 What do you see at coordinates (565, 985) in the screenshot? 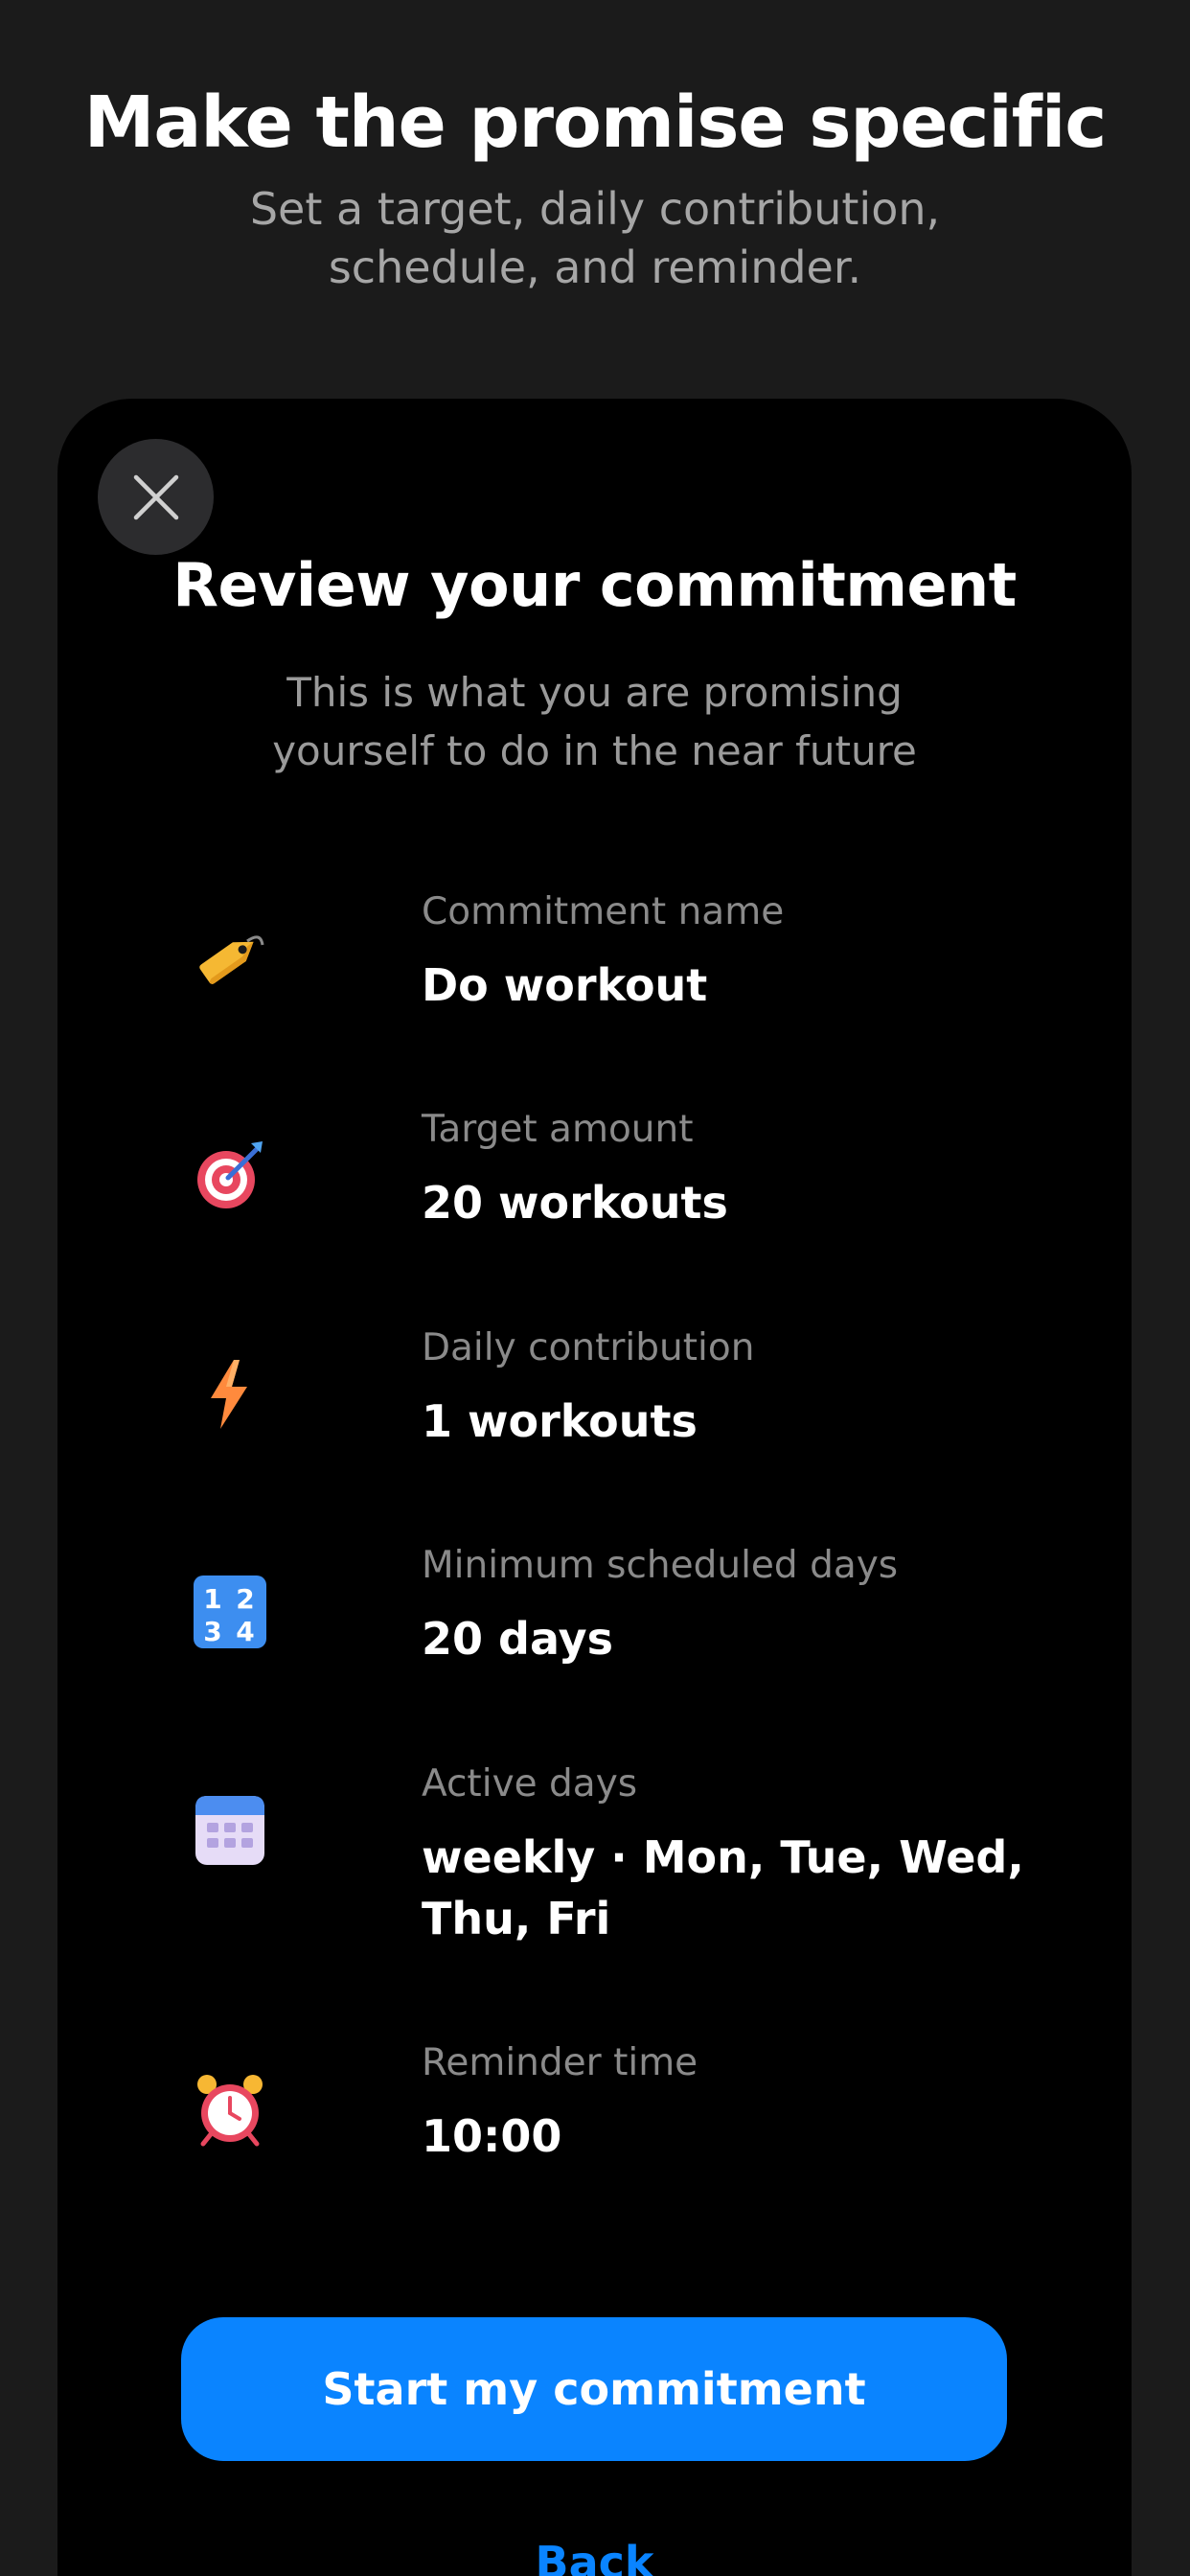
I see `row-value: Do workout` at bounding box center [565, 985].